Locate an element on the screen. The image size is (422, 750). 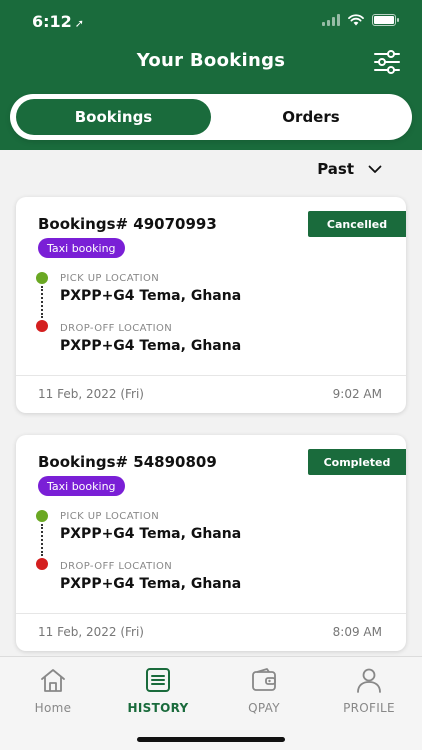
booking-number: Bookings# 49070993 is located at coordinates (127, 224).